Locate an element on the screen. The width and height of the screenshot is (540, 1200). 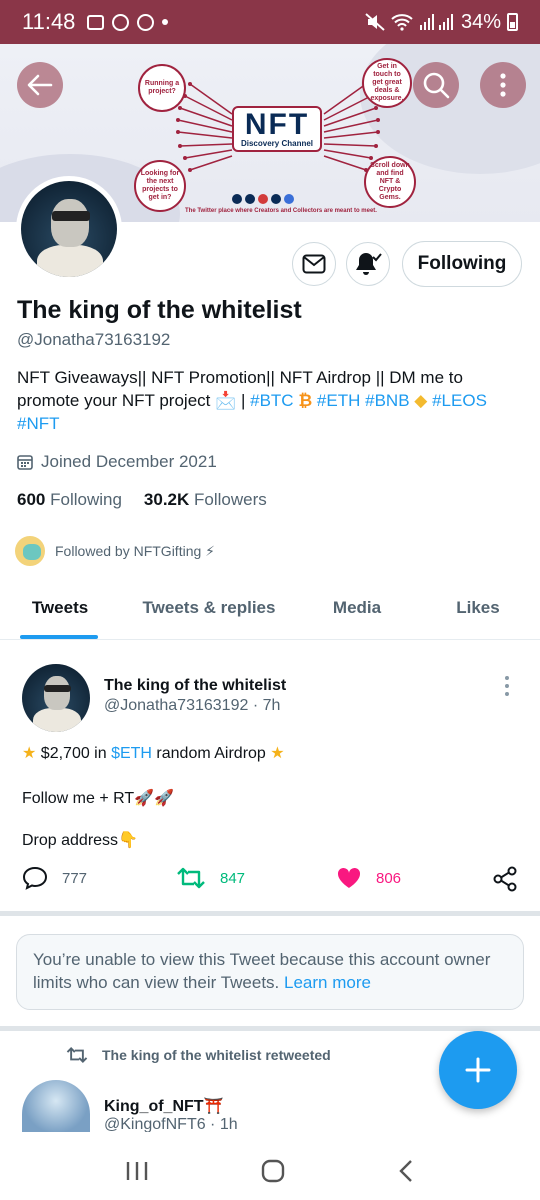
list-clip is located at coordinates (270, 1137).